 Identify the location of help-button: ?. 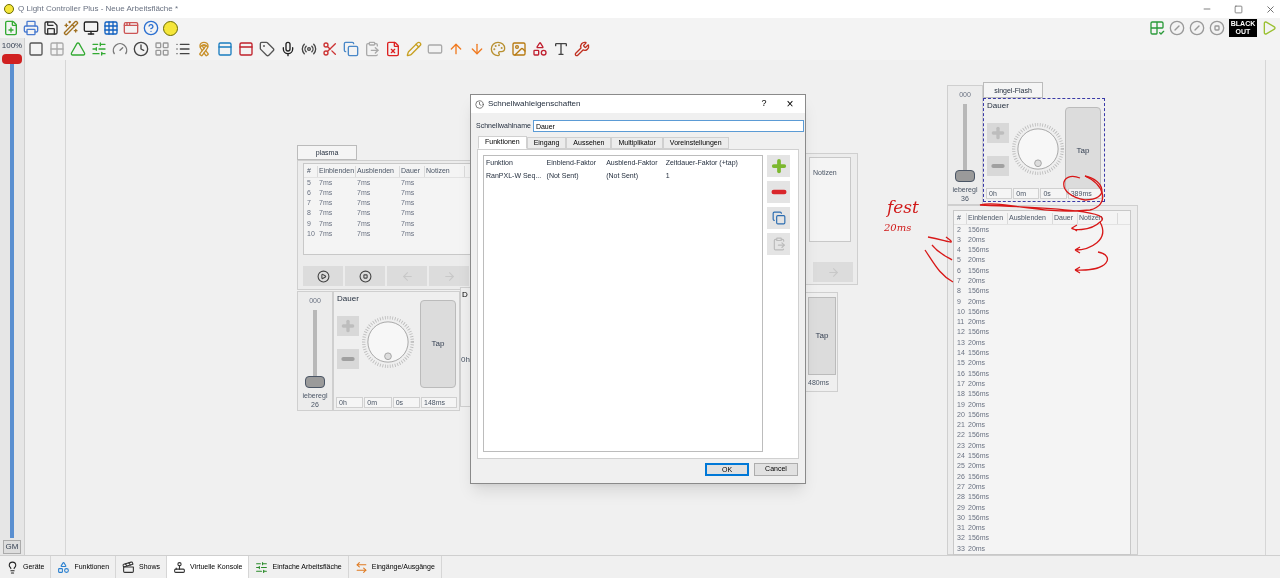
(764, 104).